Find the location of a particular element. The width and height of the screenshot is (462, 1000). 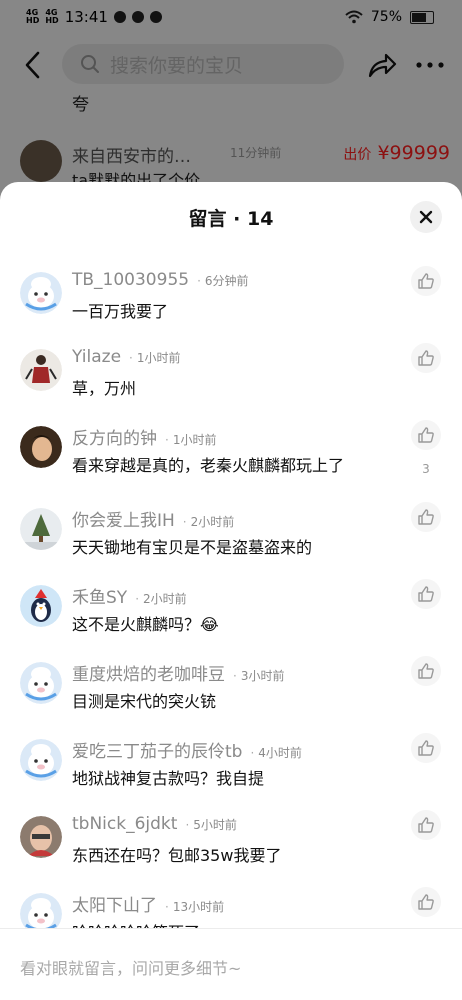

comment-text: 目测是宋代的突火铳 is located at coordinates (144, 701).